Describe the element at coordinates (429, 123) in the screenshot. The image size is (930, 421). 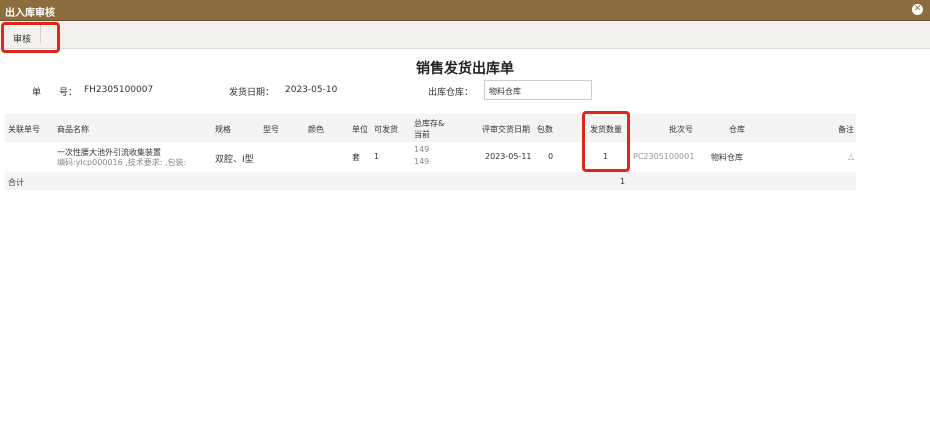
I see `col-stock-line1: 总库存&` at that location.